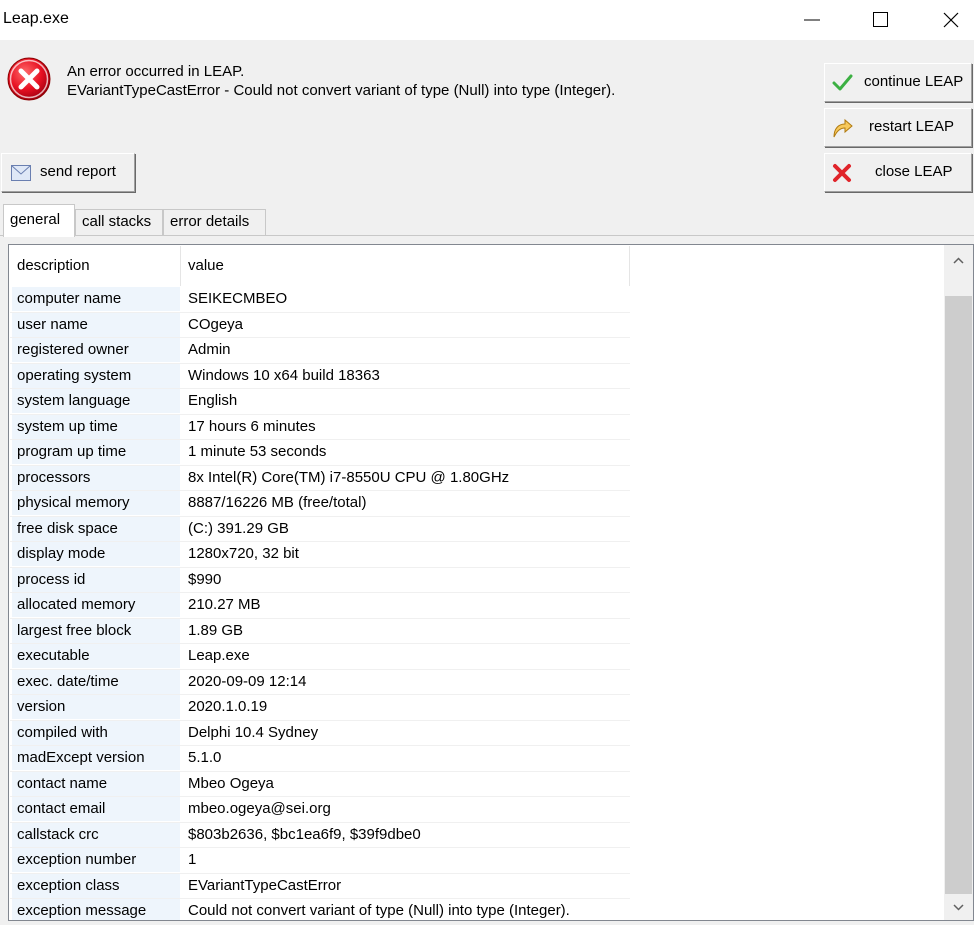  I want to click on minimize-button, so click(812, 20).